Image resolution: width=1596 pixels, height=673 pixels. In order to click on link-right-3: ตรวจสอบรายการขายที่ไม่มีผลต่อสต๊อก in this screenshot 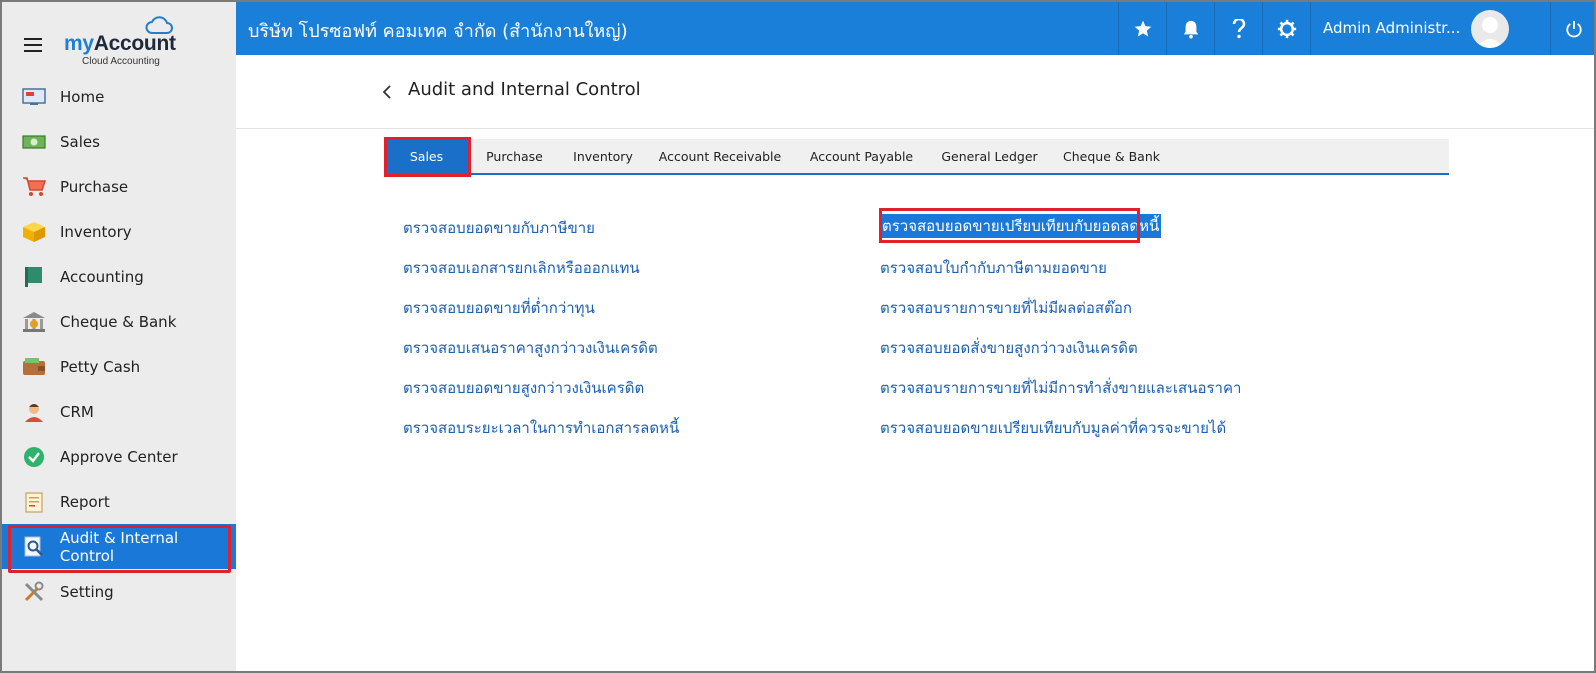, I will do `click(1006, 308)`.